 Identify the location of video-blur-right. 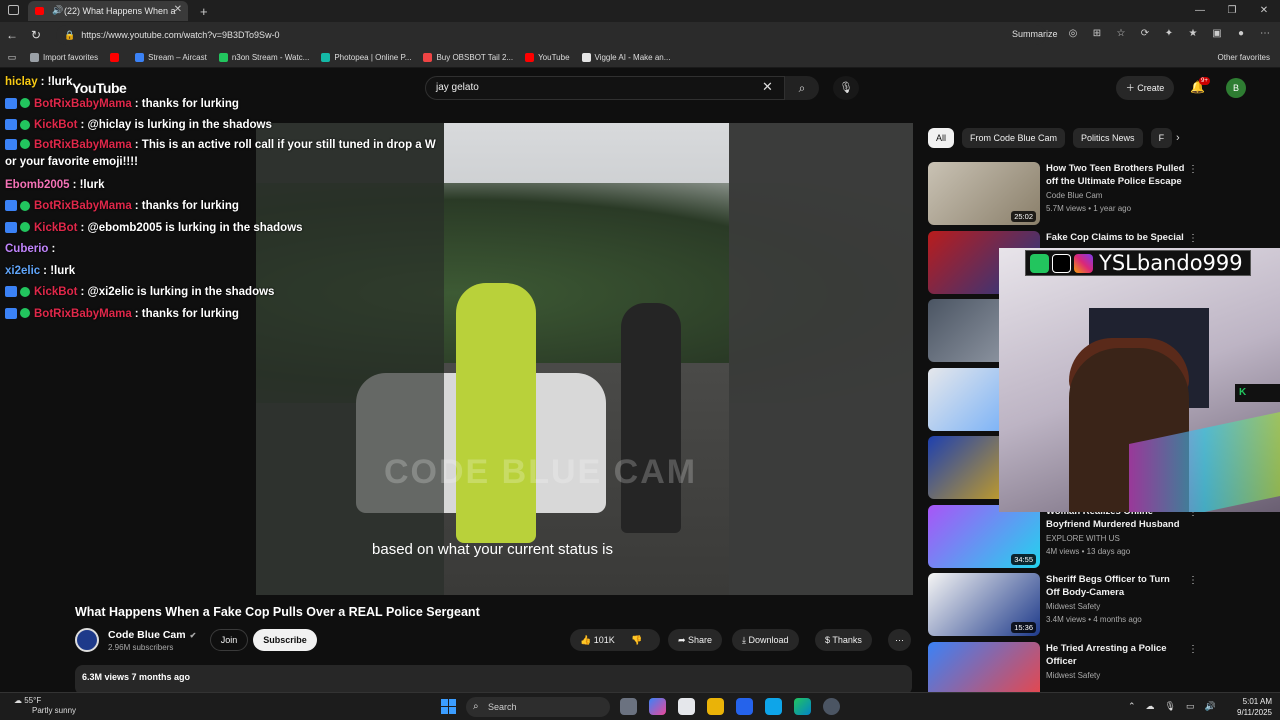
(821, 359).